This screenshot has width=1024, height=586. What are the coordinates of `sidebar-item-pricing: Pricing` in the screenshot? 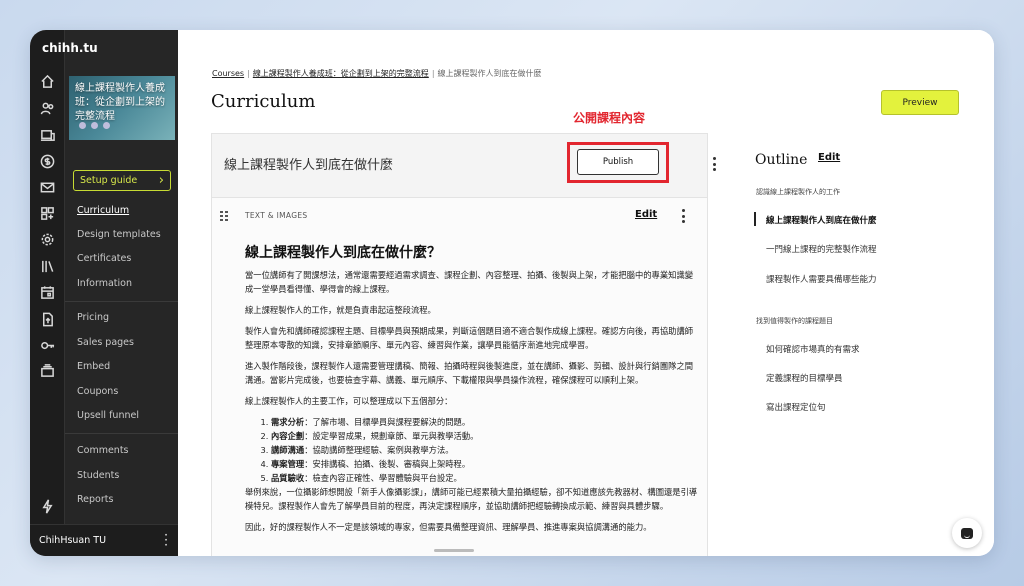 It's located at (93, 317).